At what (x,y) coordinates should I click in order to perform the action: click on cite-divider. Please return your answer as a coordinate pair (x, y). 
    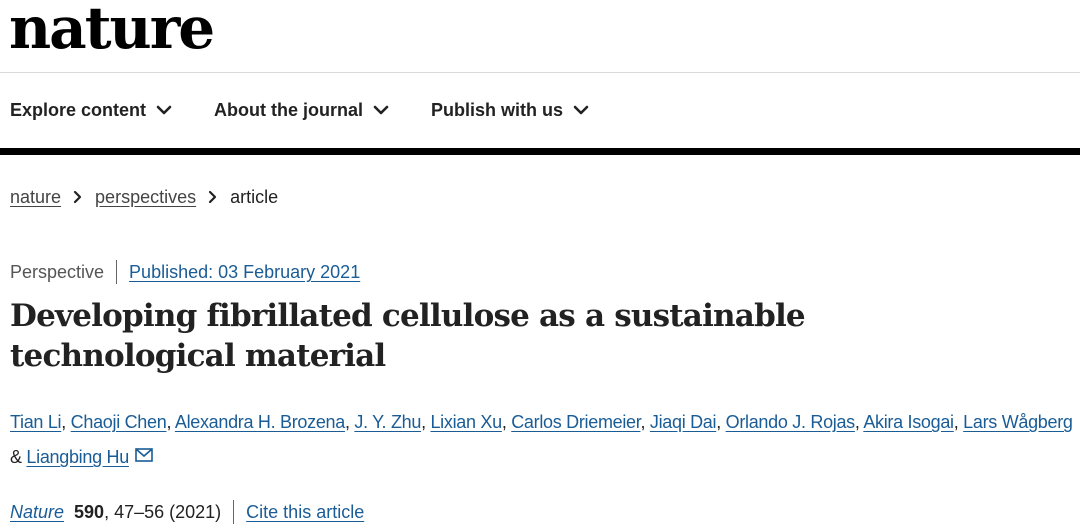
    Looking at the image, I should click on (234, 512).